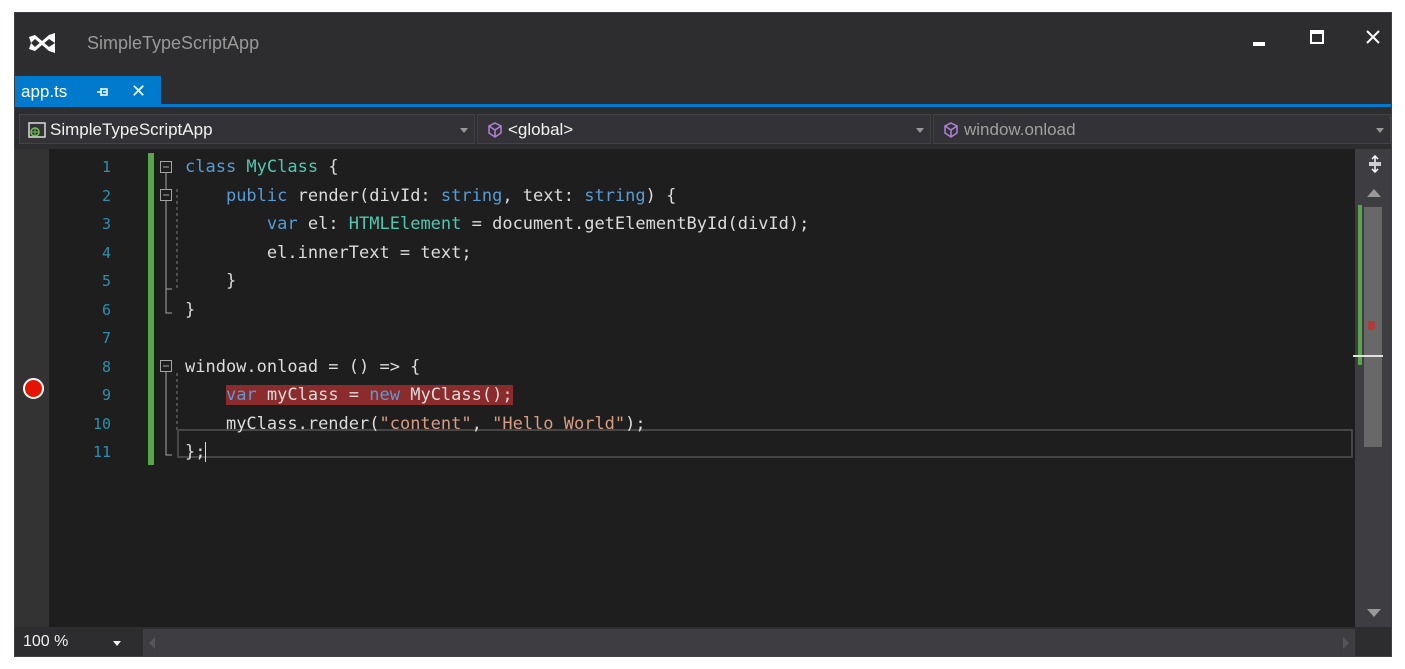  Describe the element at coordinates (89, 310) in the screenshot. I see `line-numbers: 1 2 3 4 5 6 7 8 9 10 11` at that location.